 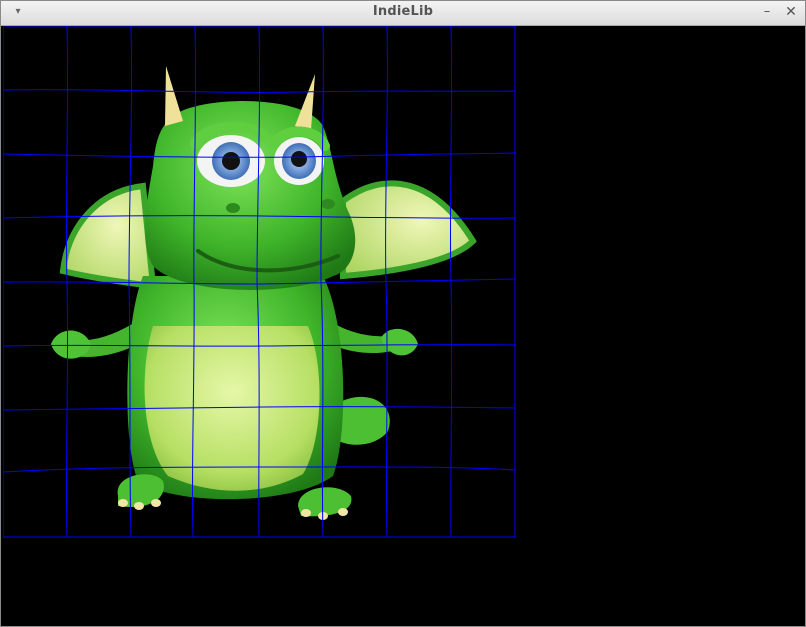 I want to click on title-bar: ▾ IndieLib – ✕, so click(x=403, y=13).